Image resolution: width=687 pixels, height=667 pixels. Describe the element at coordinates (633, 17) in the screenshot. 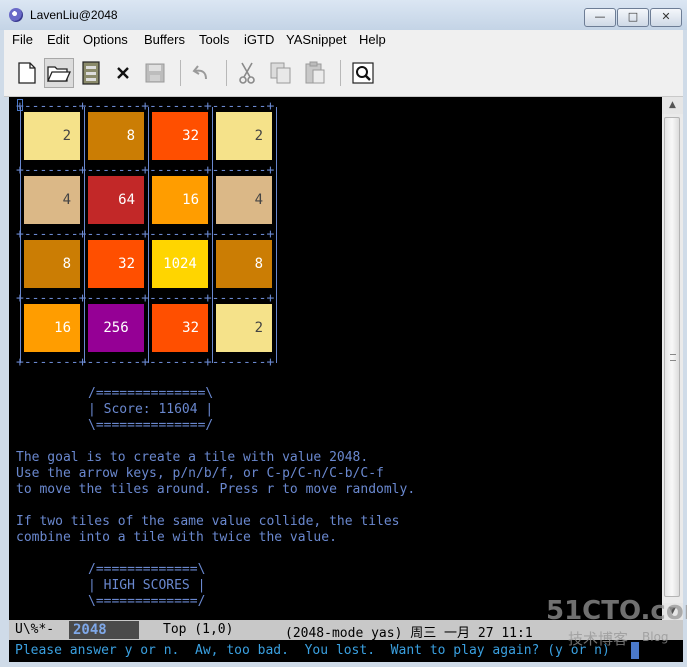

I see `maximize-button: □` at that location.